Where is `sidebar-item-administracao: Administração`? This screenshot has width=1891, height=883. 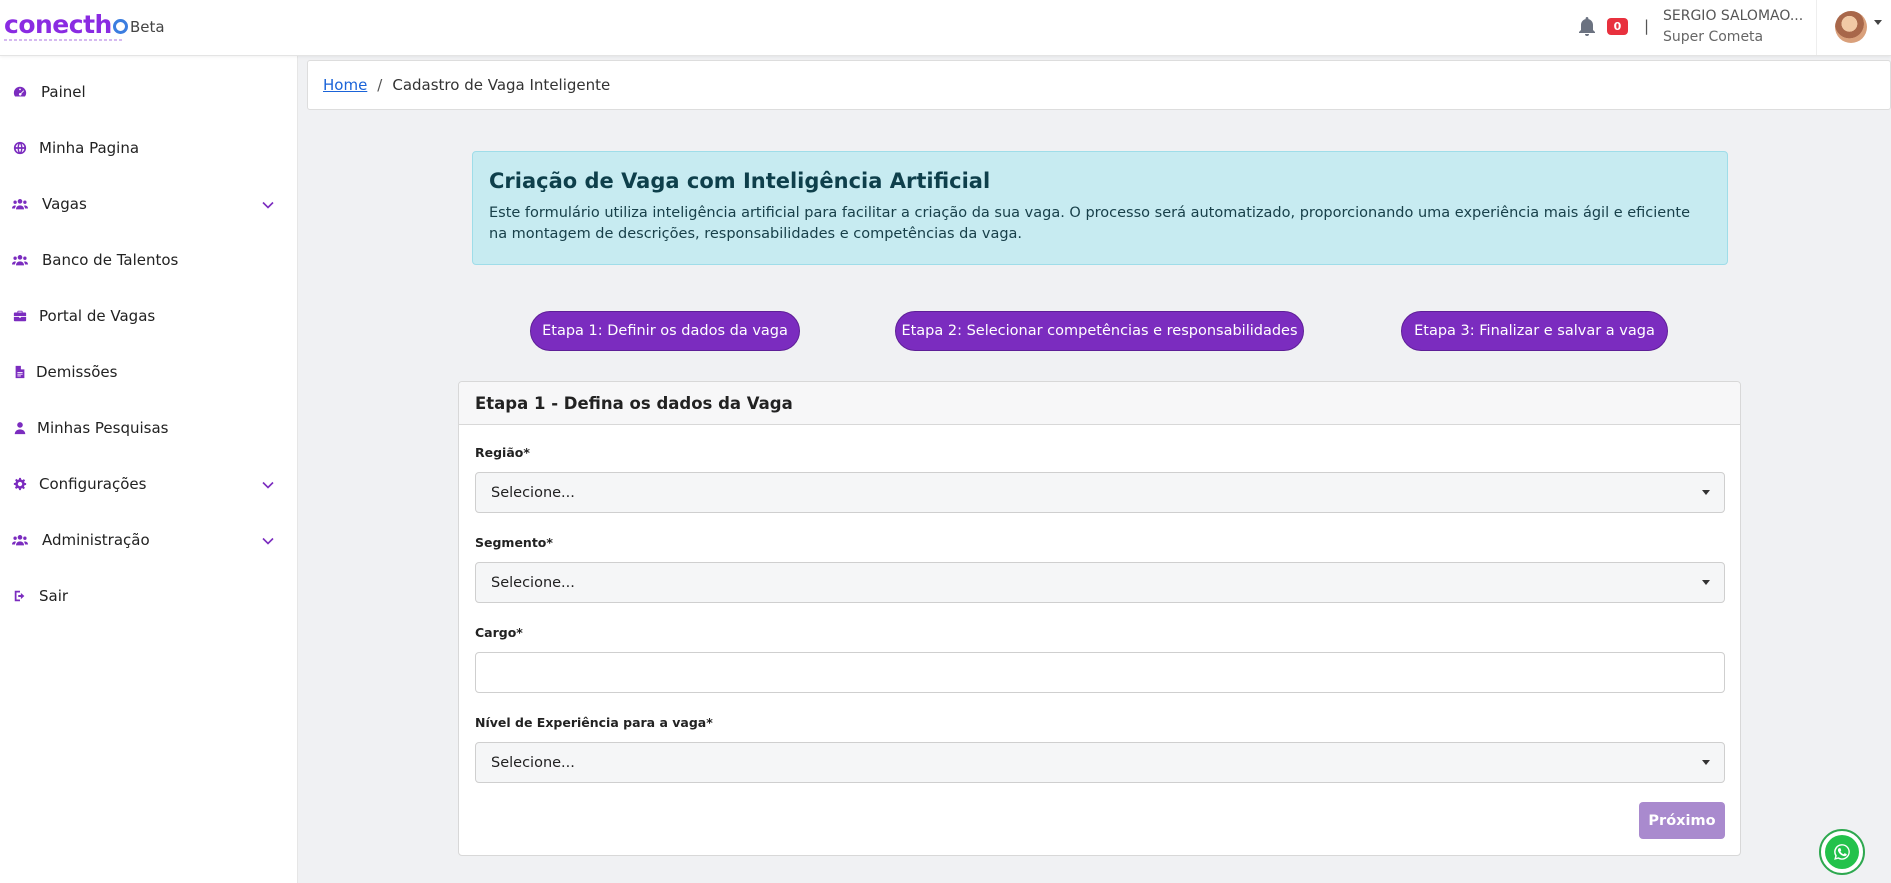 sidebar-item-administracao: Administração is located at coordinates (149, 540).